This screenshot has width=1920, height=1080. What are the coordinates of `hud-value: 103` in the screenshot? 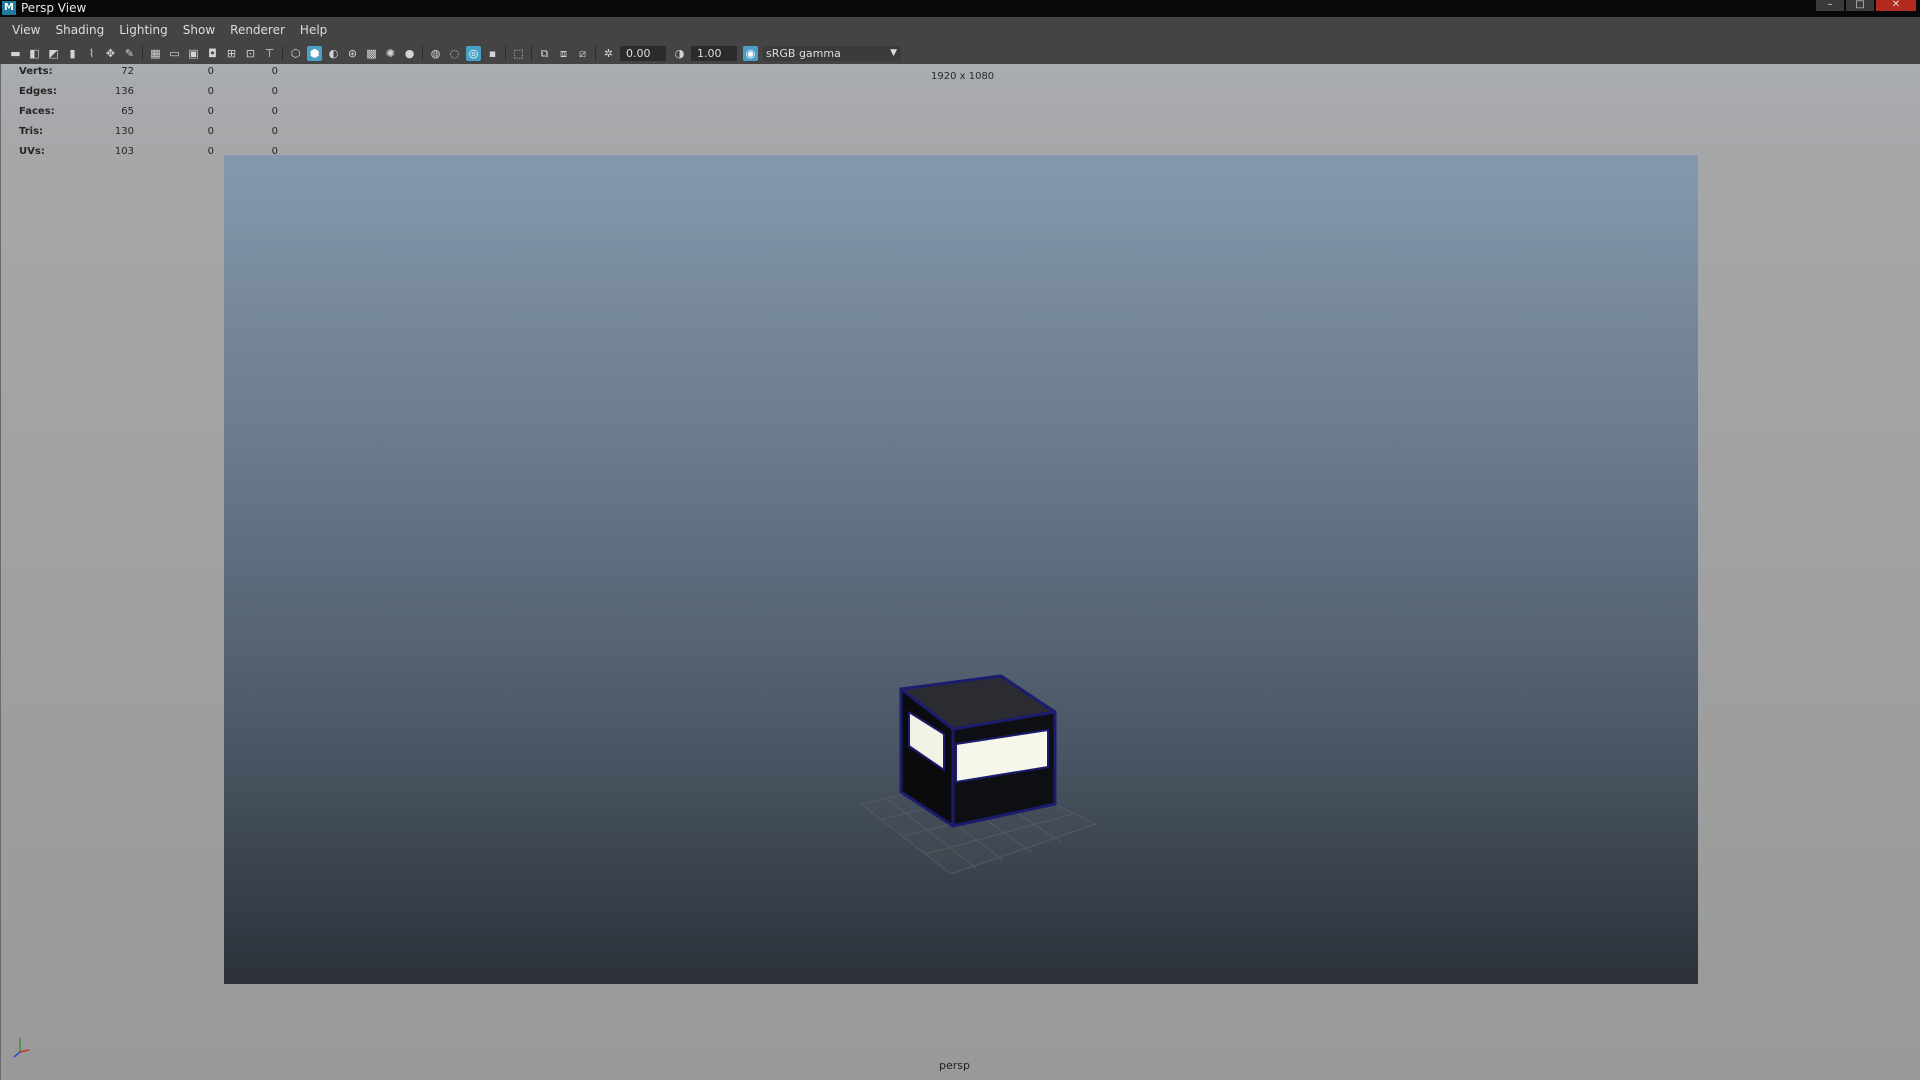 It's located at (124, 151).